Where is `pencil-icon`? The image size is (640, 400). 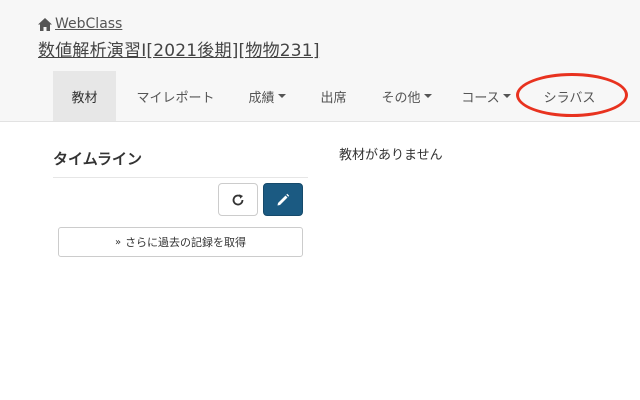
pencil-icon is located at coordinates (283, 199).